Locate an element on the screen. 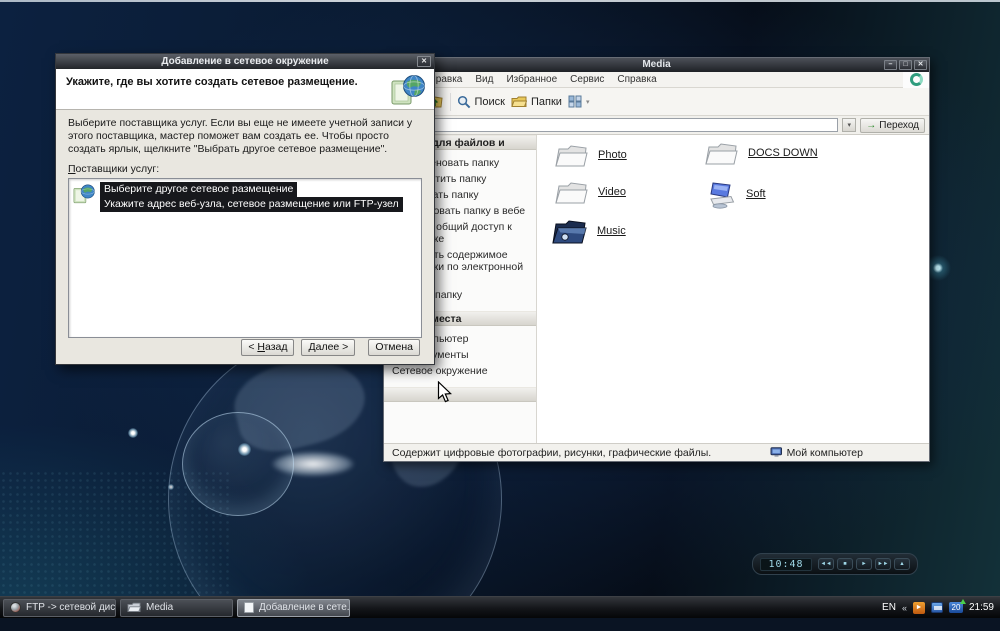  search-label: Поиск is located at coordinates (489, 101).